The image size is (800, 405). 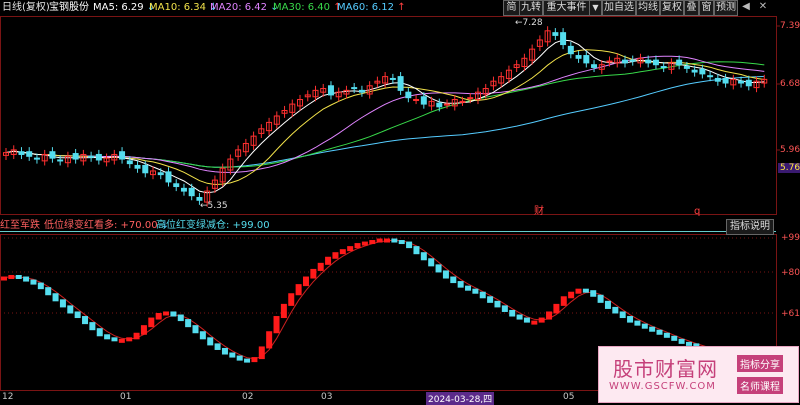 I want to click on gscfw-logo: 股市财富网 WWW.GSCFW.COM 指标分享 名师课程, so click(x=698, y=374).